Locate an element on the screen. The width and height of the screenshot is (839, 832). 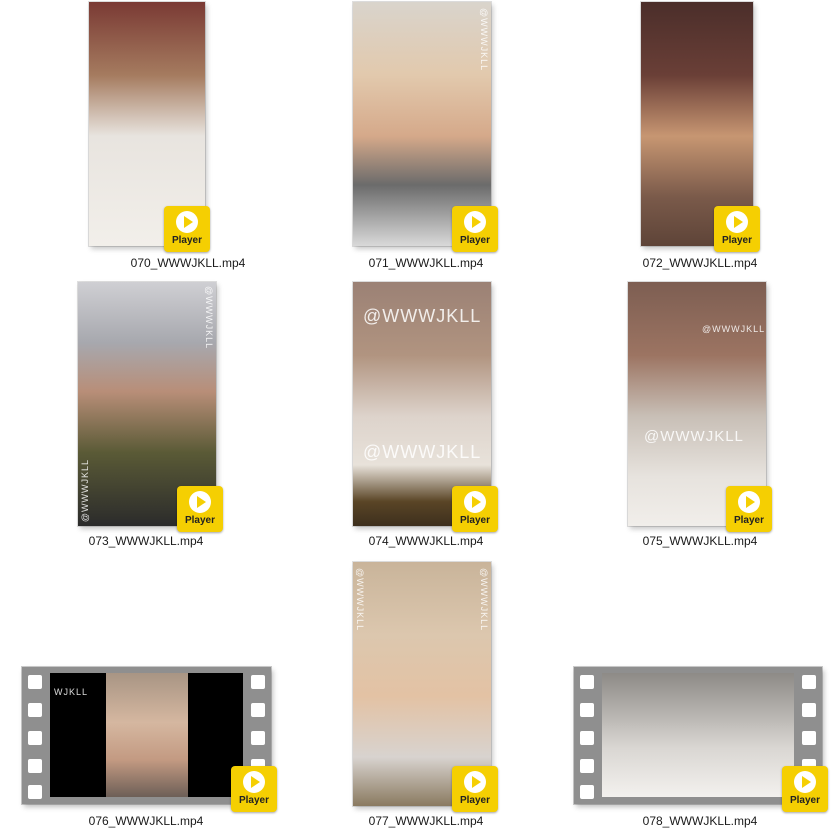
file-tile-078: Player 078_WWWJKLL.mp4 is located at coordinates (700, 696).